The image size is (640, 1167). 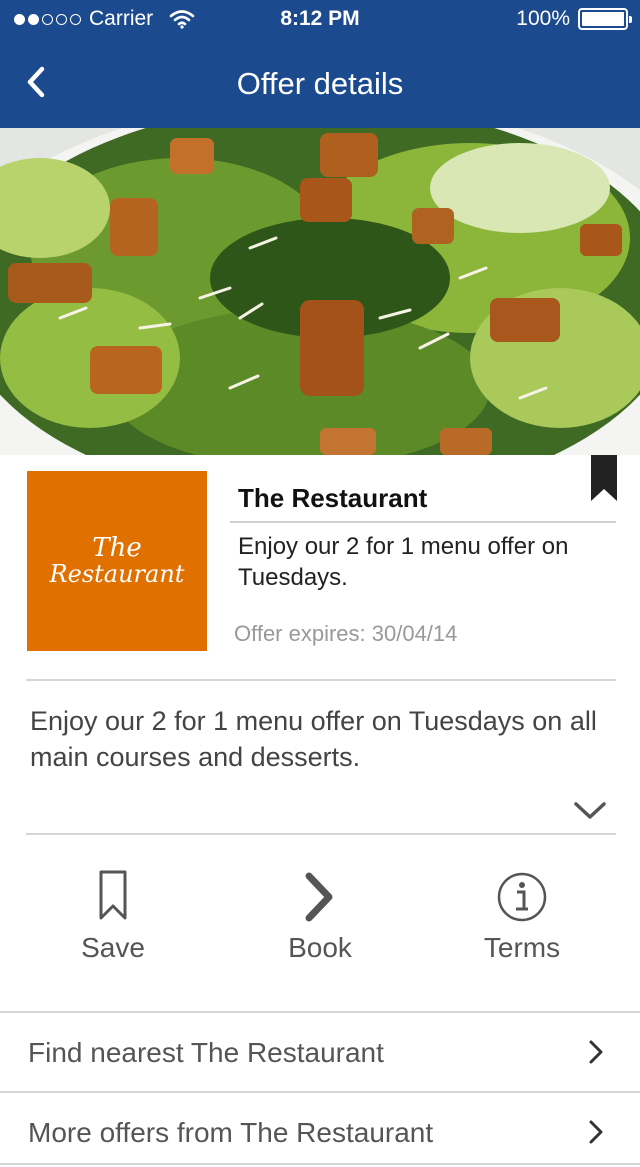 What do you see at coordinates (522, 897) in the screenshot?
I see `info-circle-icon` at bounding box center [522, 897].